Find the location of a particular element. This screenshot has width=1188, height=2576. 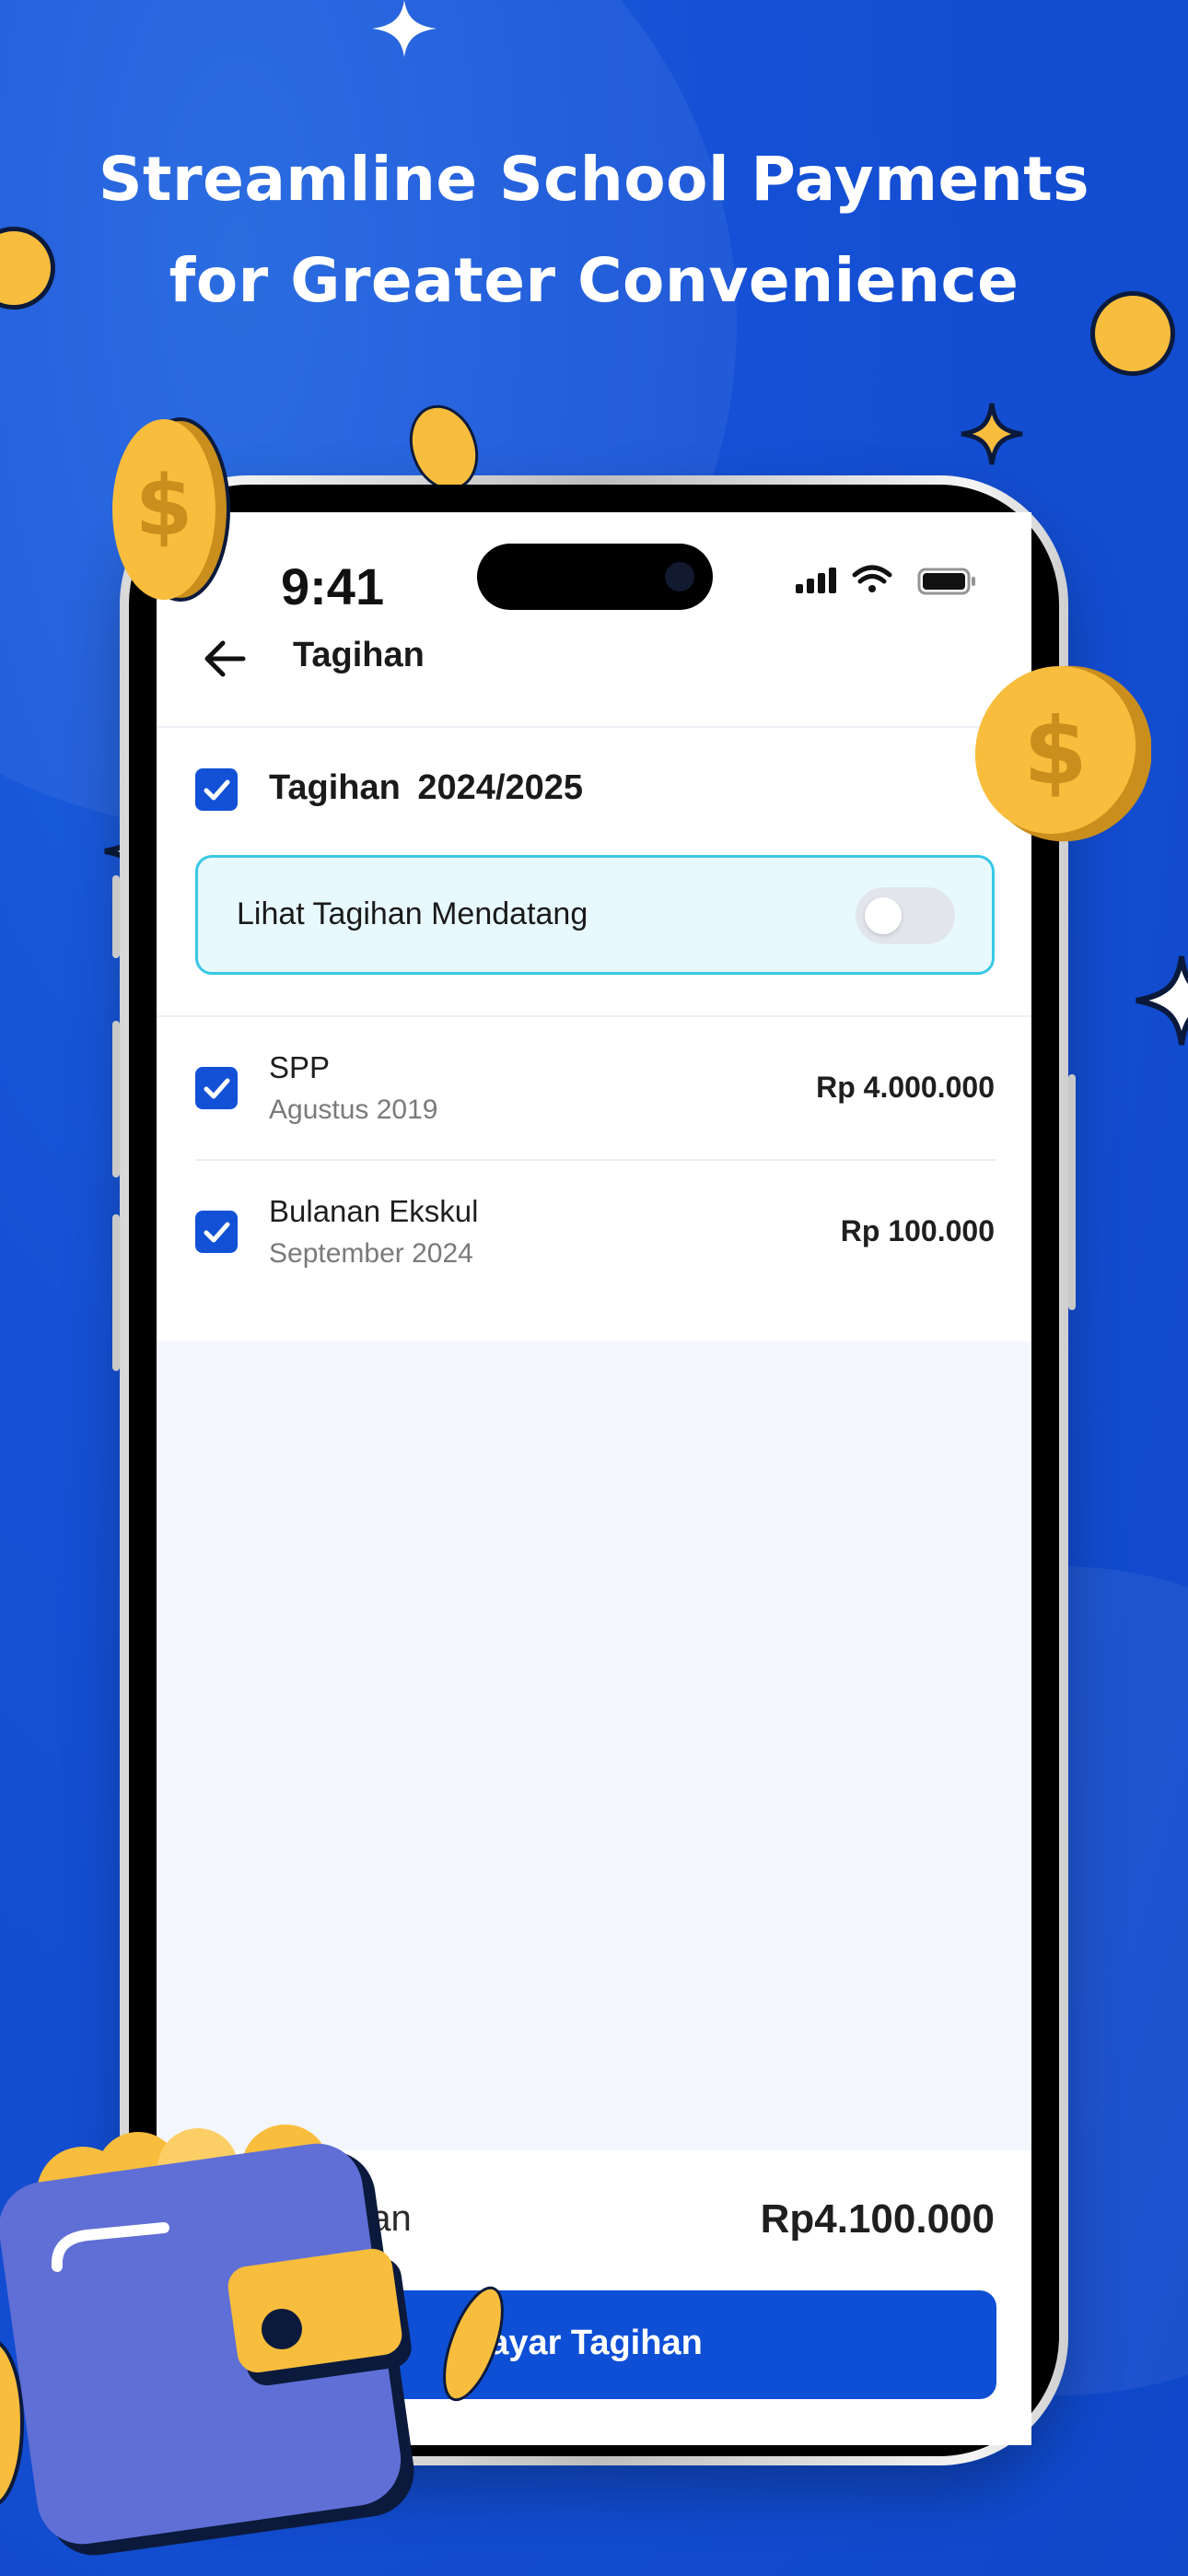

wallet-icon is located at coordinates (207, 2340).